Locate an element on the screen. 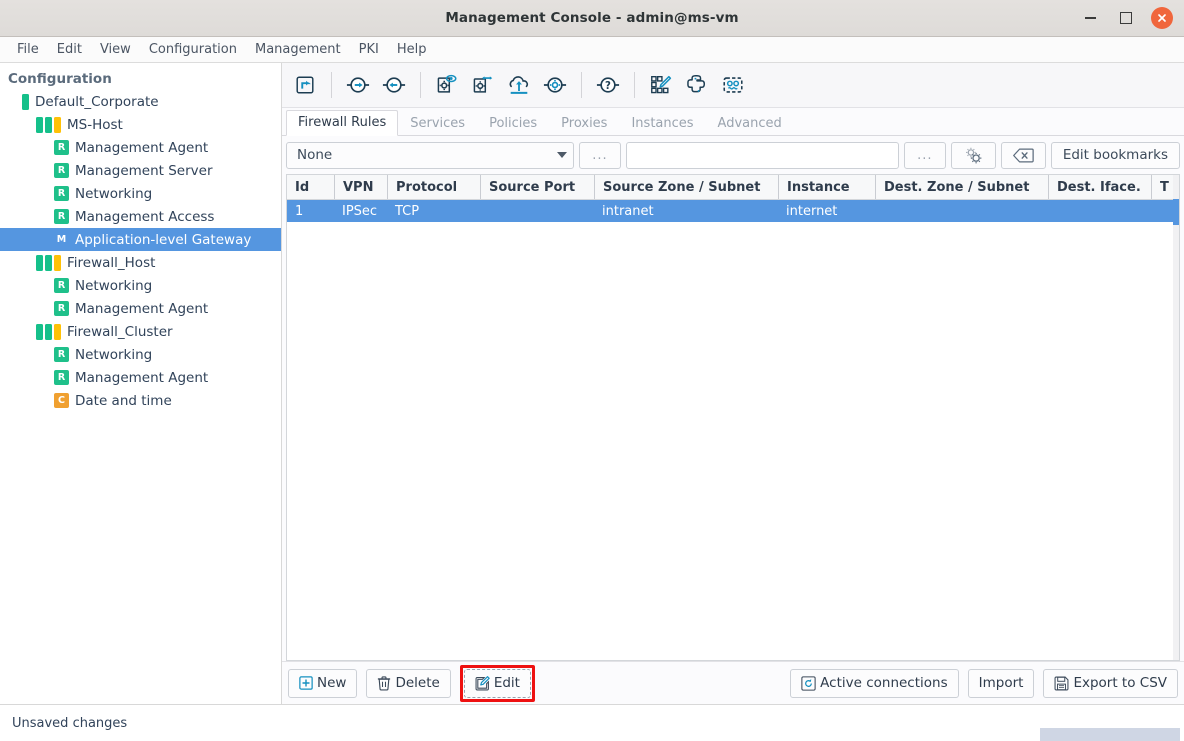 The image size is (1184, 741). column-header-dest-zone-subnet: Dest. Zone / Subnet is located at coordinates (961, 187).